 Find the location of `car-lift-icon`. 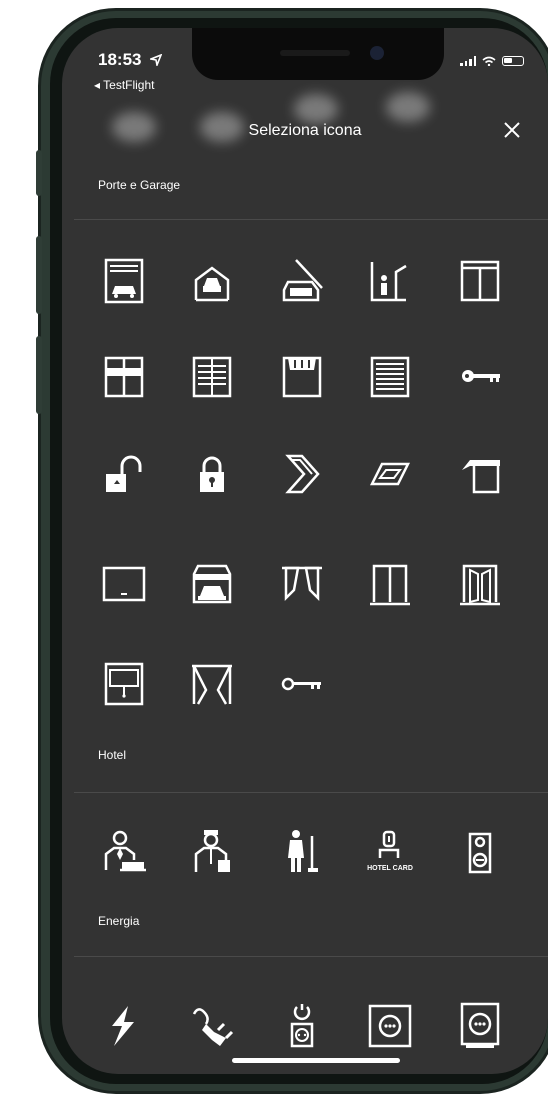

car-lift-icon is located at coordinates (212, 280).